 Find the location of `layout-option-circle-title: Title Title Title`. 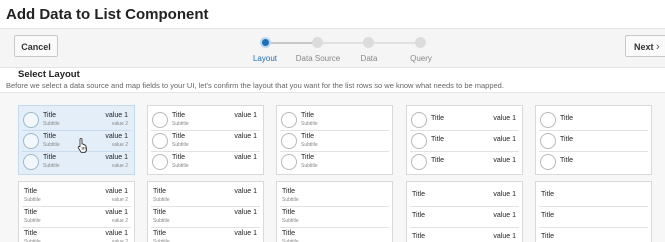

layout-option-circle-title: Title Title Title is located at coordinates (593, 140).